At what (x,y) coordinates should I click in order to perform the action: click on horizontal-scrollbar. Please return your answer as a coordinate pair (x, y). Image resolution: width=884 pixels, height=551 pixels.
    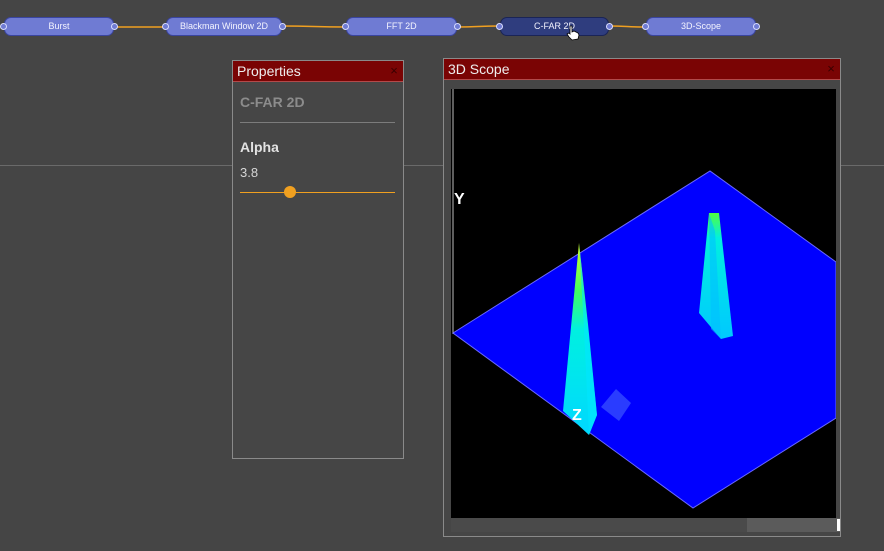
    Looking at the image, I should click on (645, 525).